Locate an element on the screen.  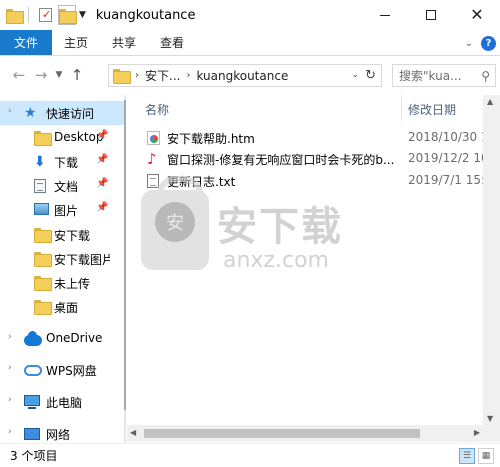
sort-ascending-icon: ⌃ is located at coordinates (269, 98).